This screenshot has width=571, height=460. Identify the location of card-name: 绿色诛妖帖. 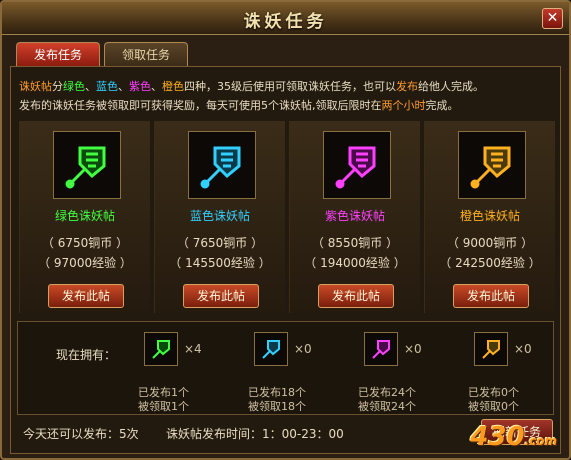
(84, 216).